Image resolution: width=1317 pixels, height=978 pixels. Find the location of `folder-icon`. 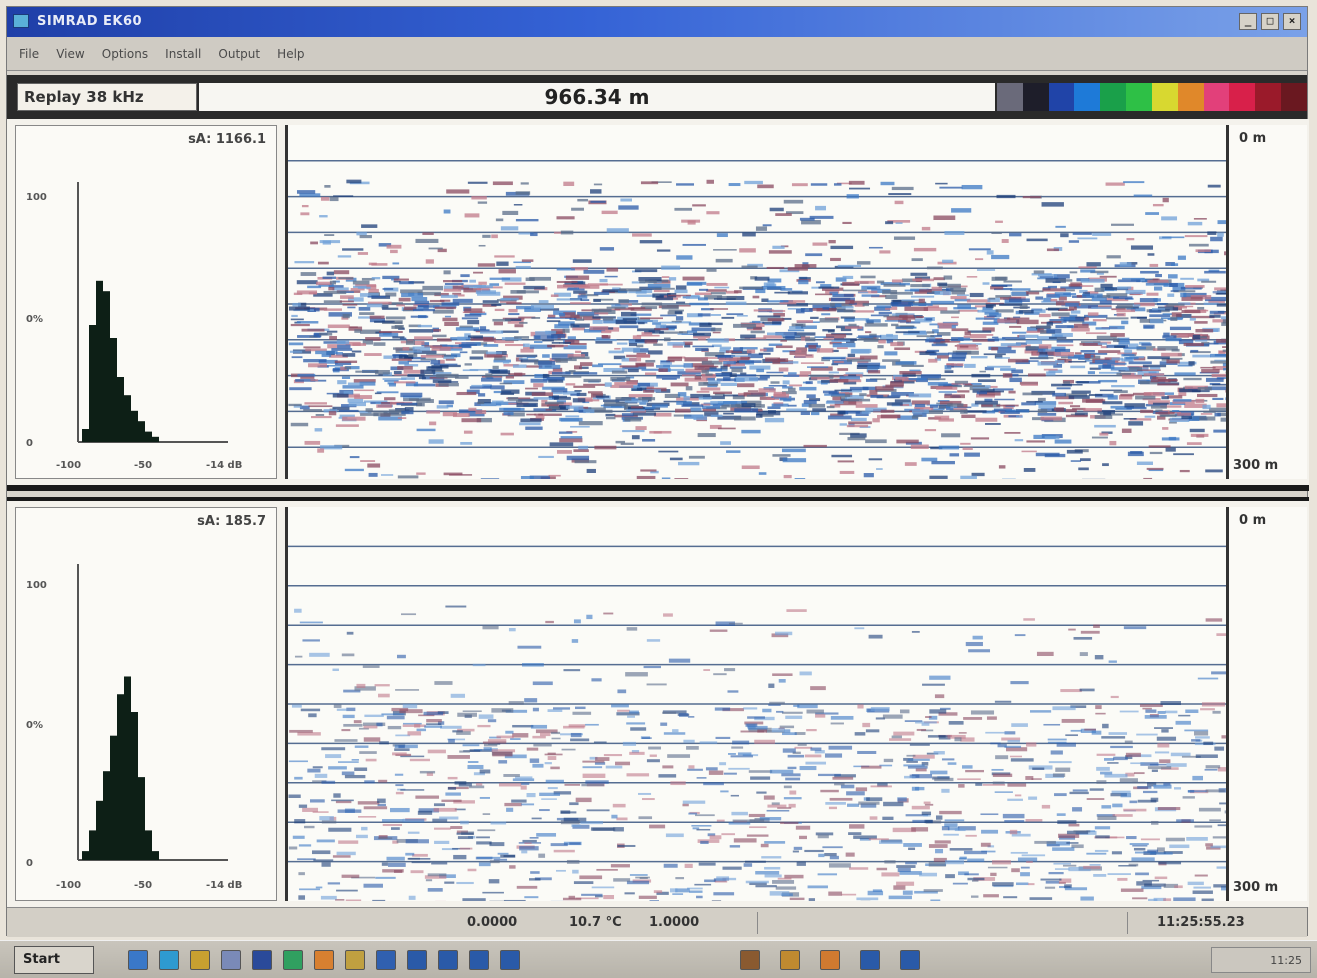

folder-icon is located at coordinates (231, 960).